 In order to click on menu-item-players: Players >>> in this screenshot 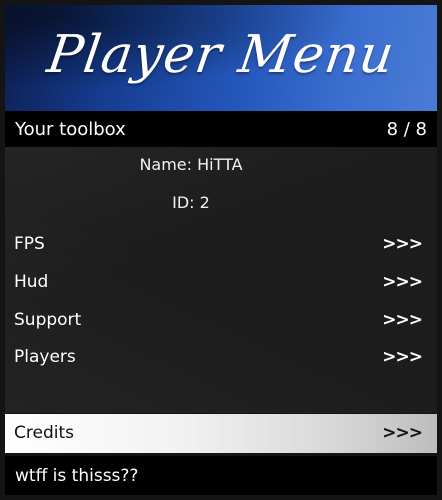, I will do `click(221, 357)`.